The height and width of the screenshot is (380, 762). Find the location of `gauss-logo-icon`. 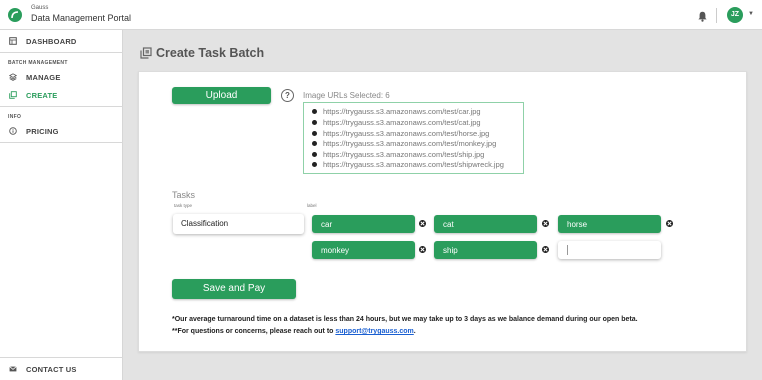

gauss-logo-icon is located at coordinates (15, 15).